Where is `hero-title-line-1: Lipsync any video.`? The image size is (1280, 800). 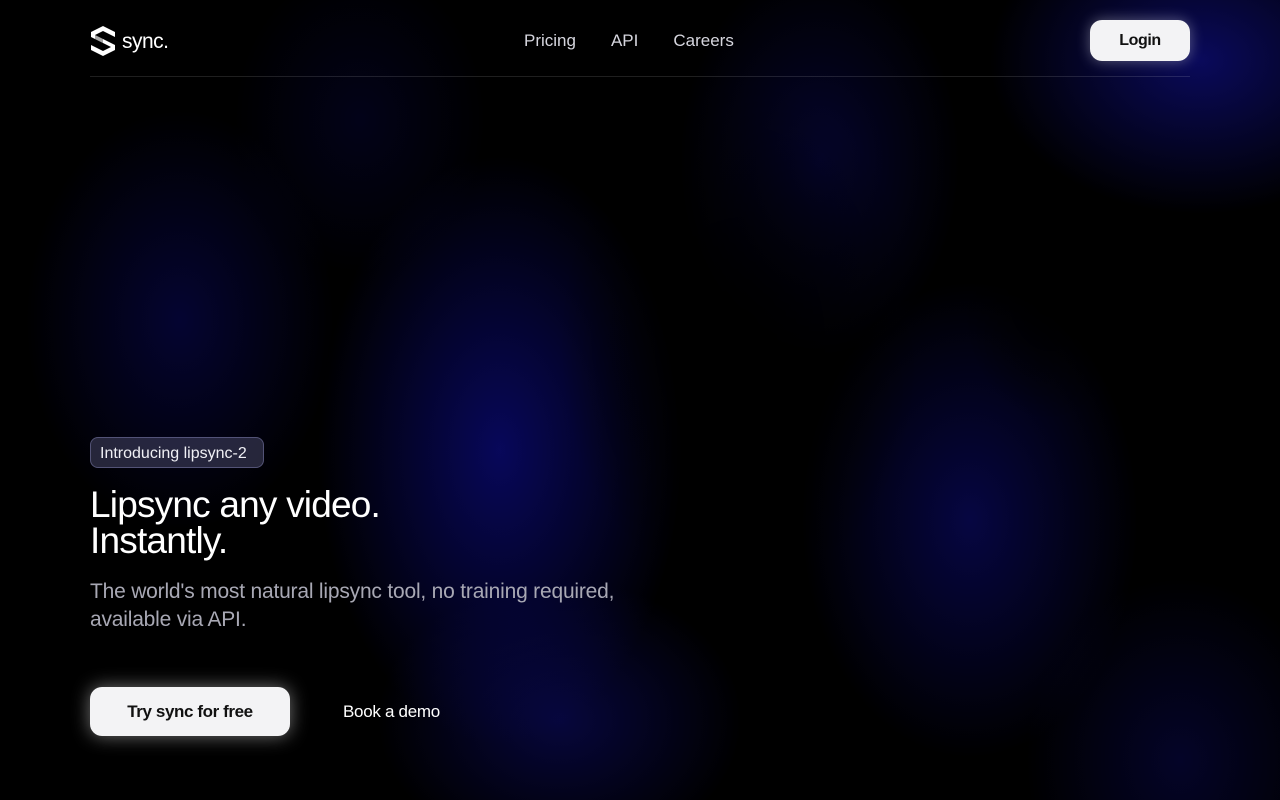
hero-title-line-1: Lipsync any video. is located at coordinates (235, 504).